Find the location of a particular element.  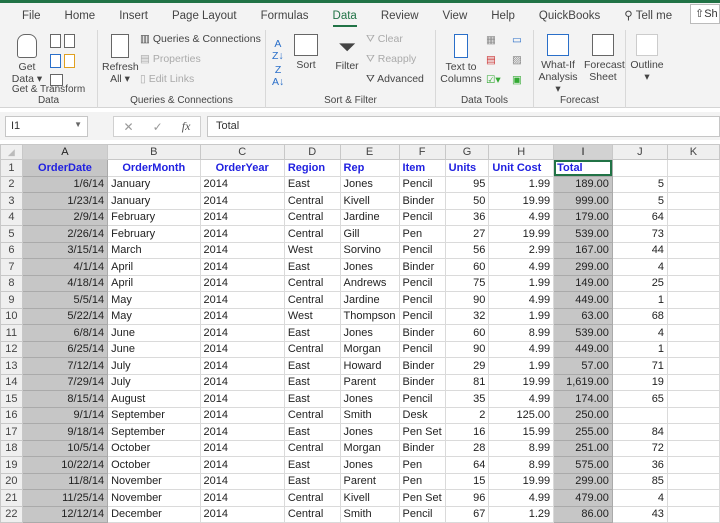

cell: Smith is located at coordinates (369, 514).